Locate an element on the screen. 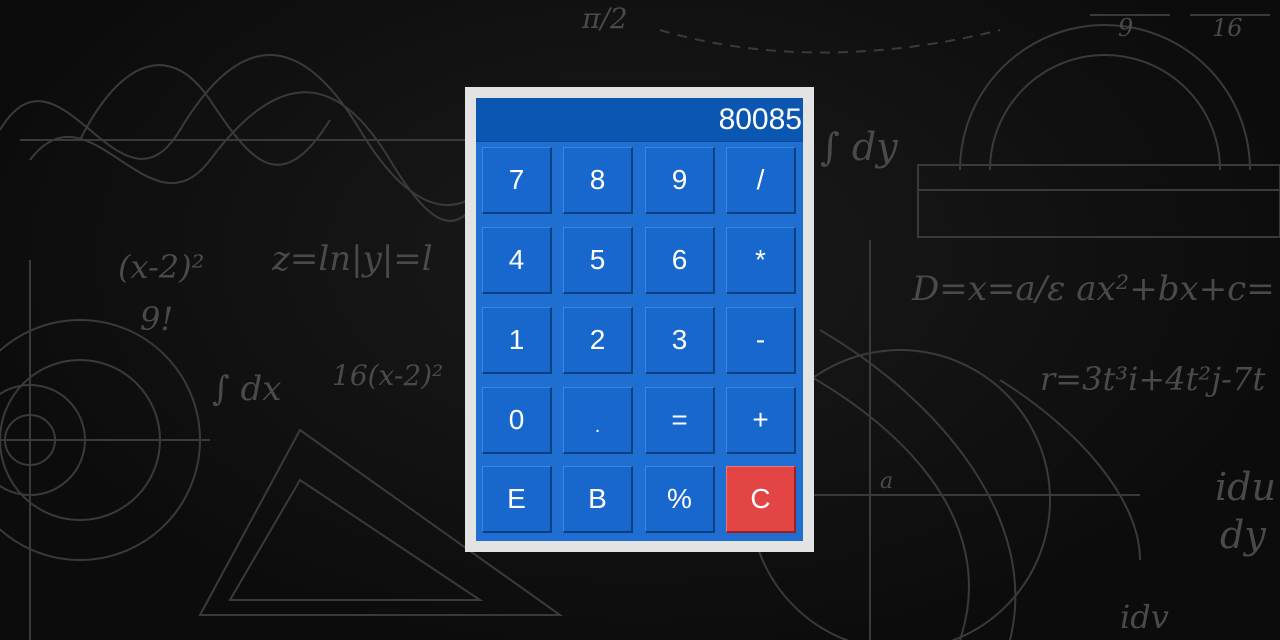  key-4: 4 is located at coordinates (517, 260).